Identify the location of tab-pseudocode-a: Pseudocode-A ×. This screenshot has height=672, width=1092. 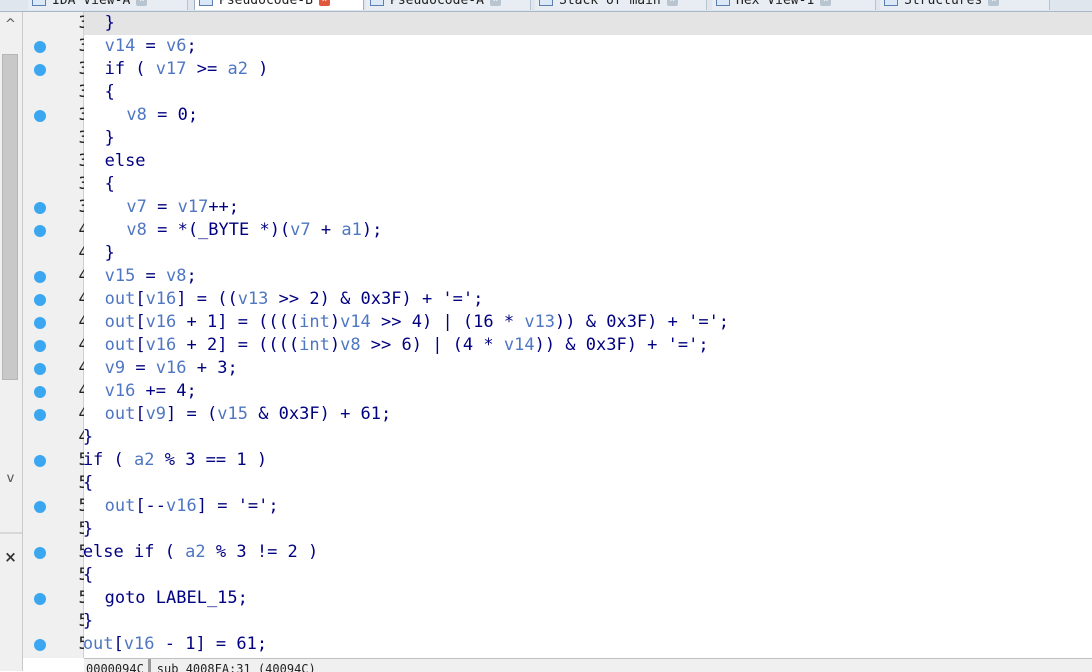
(448, 5).